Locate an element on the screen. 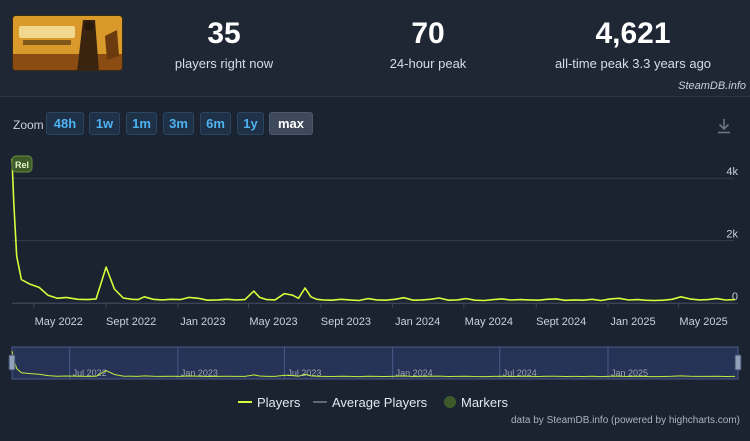 Image resolution: width=750 pixels, height=441 pixels. x-tick-label: Jan 2023 is located at coordinates (202, 322).